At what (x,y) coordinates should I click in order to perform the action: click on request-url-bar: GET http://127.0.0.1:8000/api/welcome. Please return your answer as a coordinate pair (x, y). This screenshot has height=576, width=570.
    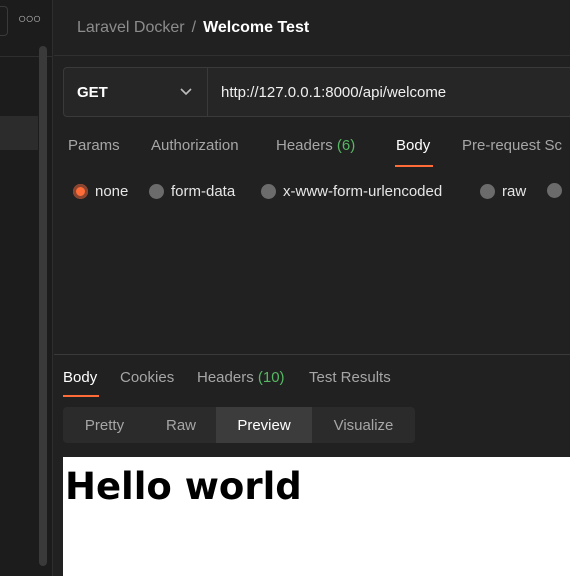
    Looking at the image, I should click on (316, 92).